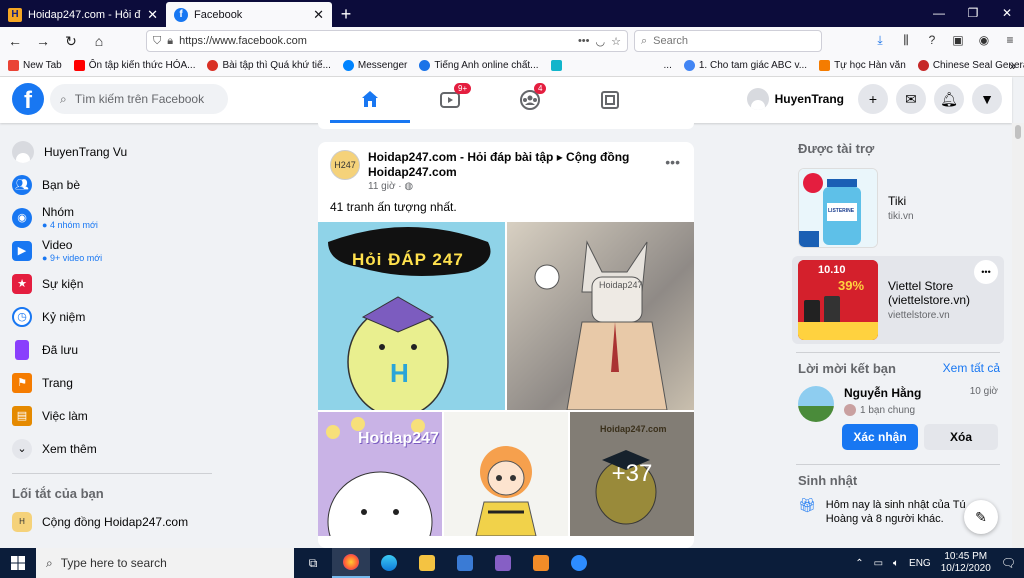  I want to click on new-tab-button: +, so click(346, 14).